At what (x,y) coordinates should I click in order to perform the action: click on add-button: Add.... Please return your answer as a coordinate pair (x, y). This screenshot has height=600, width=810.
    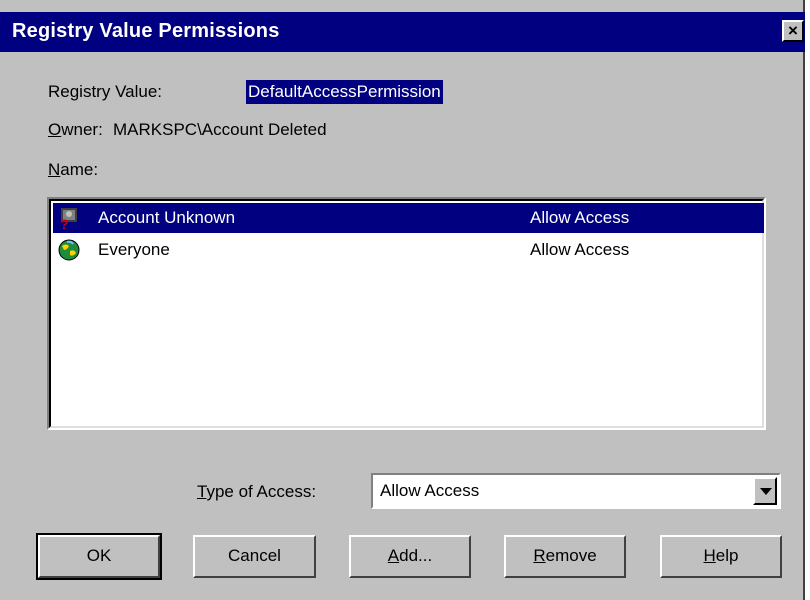
    Looking at the image, I should click on (410, 556).